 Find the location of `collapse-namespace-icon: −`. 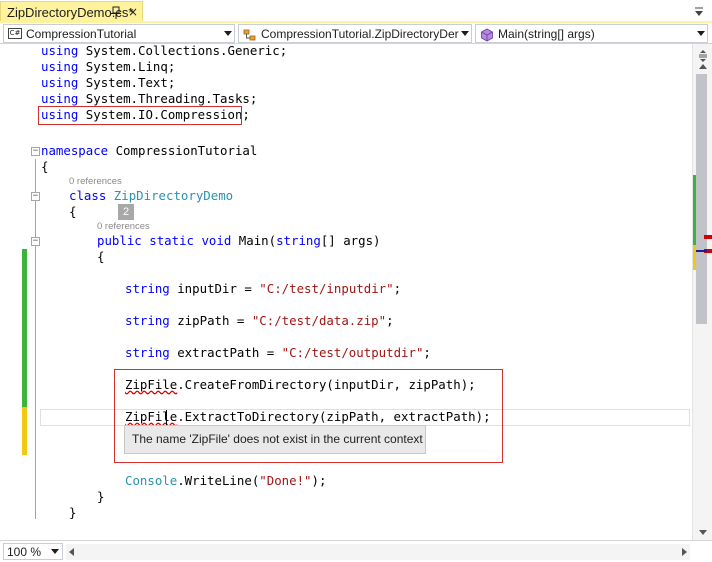

collapse-namespace-icon: − is located at coordinates (35, 151).